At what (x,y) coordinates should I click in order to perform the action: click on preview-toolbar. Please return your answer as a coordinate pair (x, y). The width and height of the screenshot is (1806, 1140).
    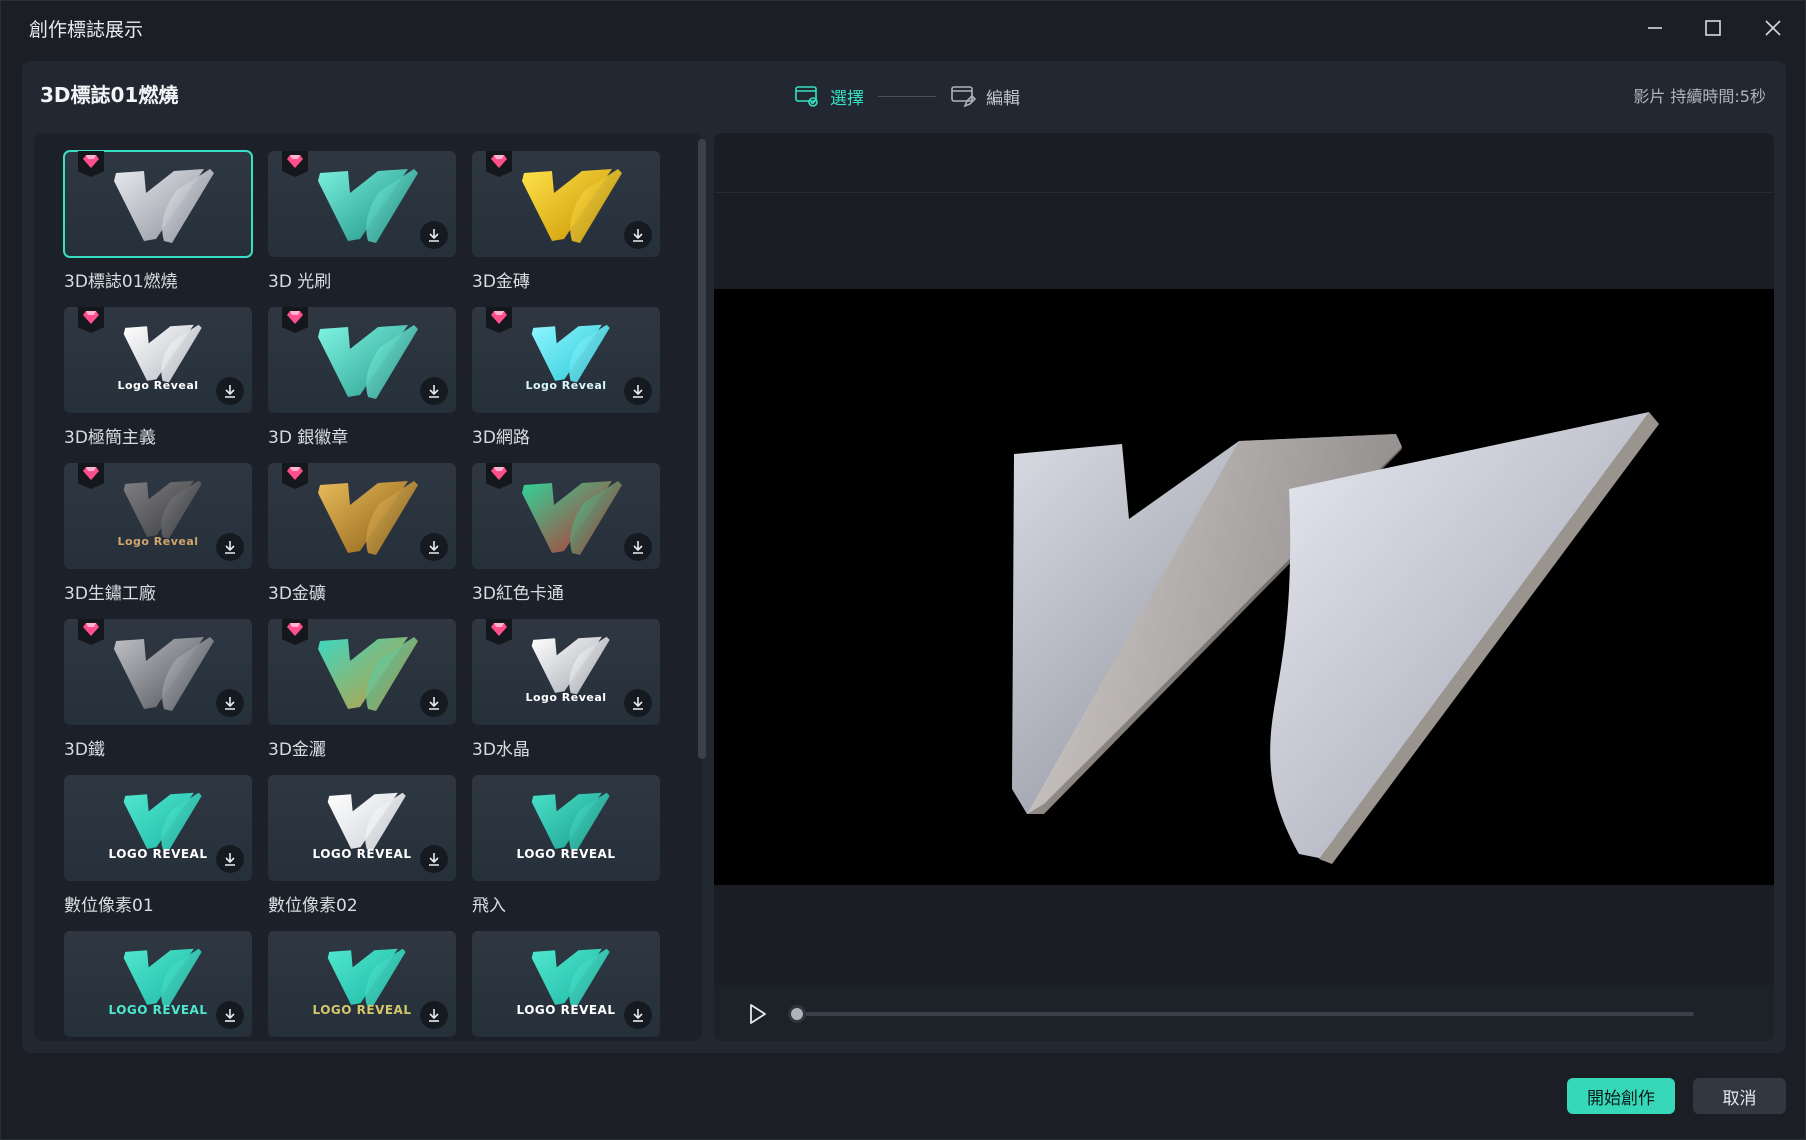
    Looking at the image, I should click on (1244, 163).